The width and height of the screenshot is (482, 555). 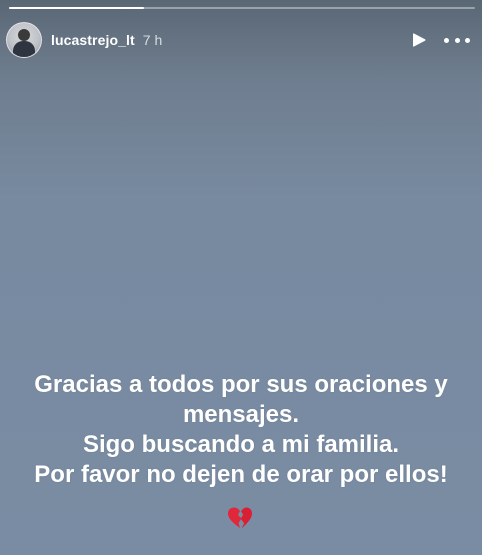 What do you see at coordinates (93, 40) in the screenshot?
I see `username-link: lucastrejo_lt` at bounding box center [93, 40].